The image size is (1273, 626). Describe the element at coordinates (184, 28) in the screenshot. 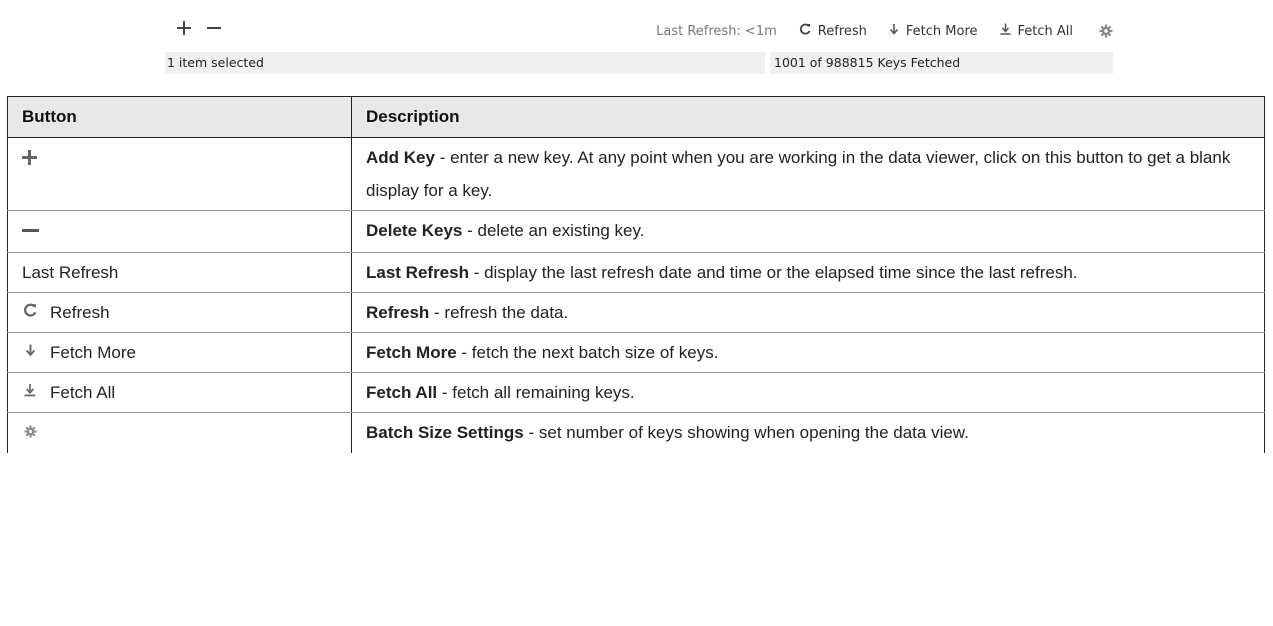

I see `add-key-button` at that location.